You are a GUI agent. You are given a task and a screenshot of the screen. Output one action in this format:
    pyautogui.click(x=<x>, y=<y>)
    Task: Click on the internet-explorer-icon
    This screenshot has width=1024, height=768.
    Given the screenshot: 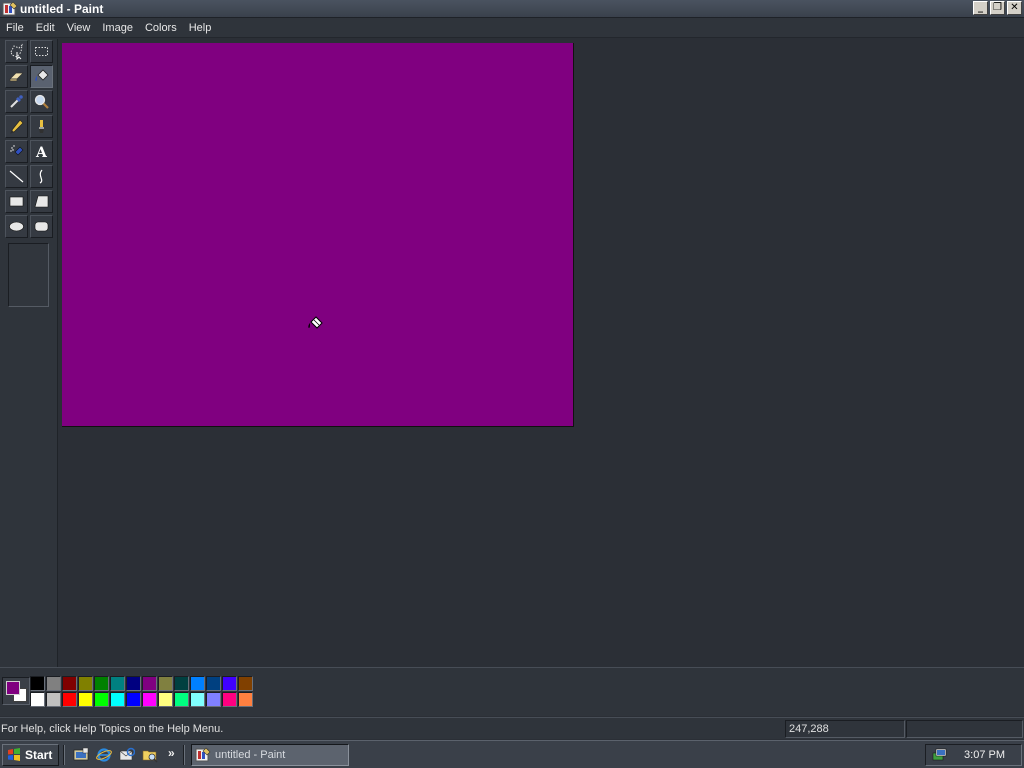 What is the action you would take?
    pyautogui.click(x=104, y=755)
    